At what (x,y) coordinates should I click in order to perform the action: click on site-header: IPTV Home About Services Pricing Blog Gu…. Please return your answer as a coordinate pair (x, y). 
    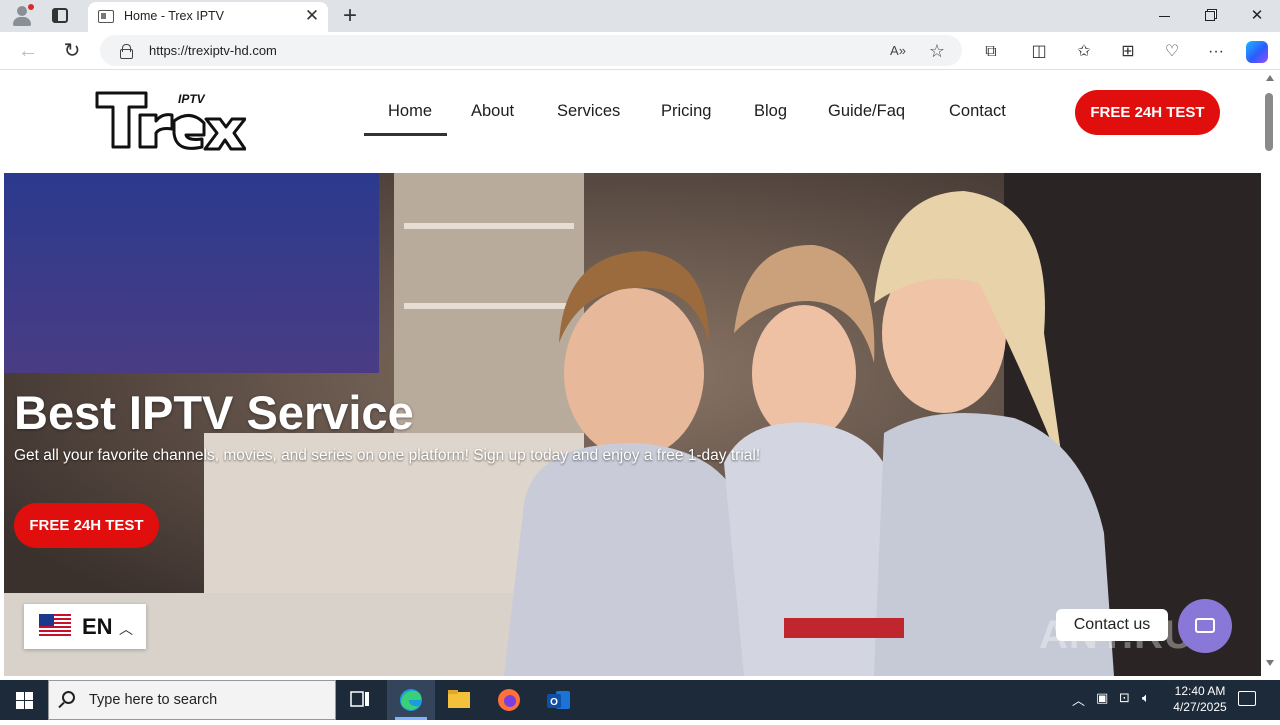
    Looking at the image, I should click on (632, 122).